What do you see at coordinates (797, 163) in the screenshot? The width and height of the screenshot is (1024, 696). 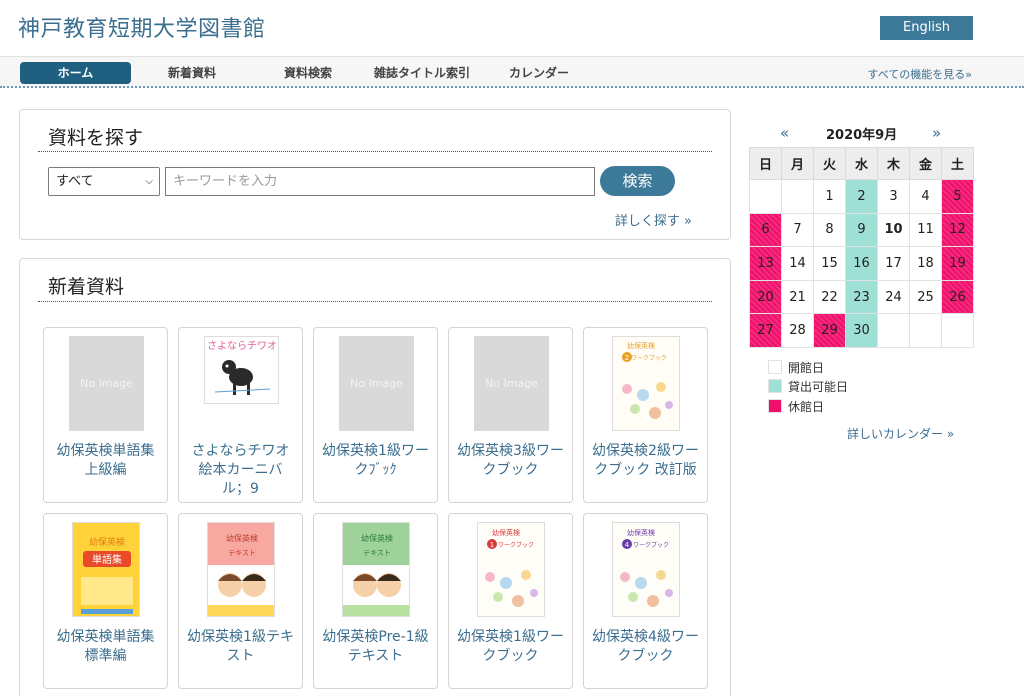 I see `weekday-header: 月` at bounding box center [797, 163].